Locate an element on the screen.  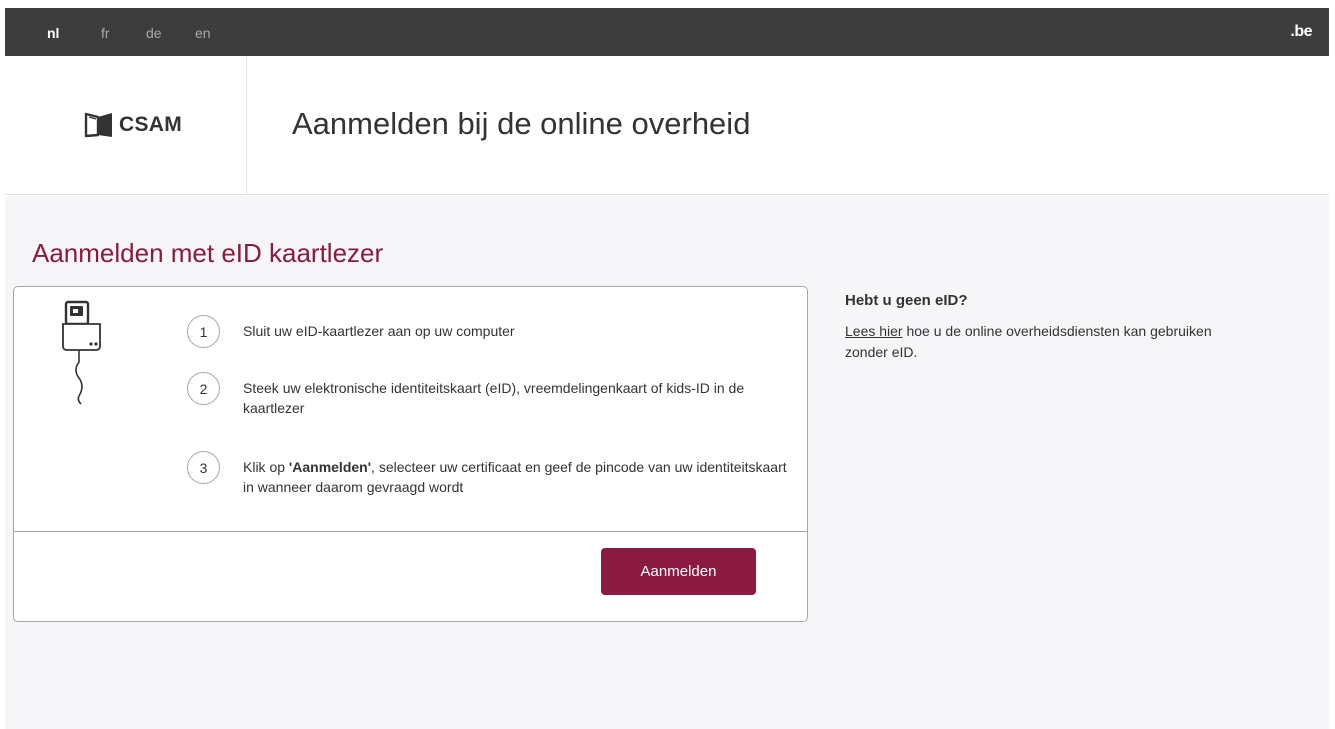
step-number: 3 is located at coordinates (203, 467).